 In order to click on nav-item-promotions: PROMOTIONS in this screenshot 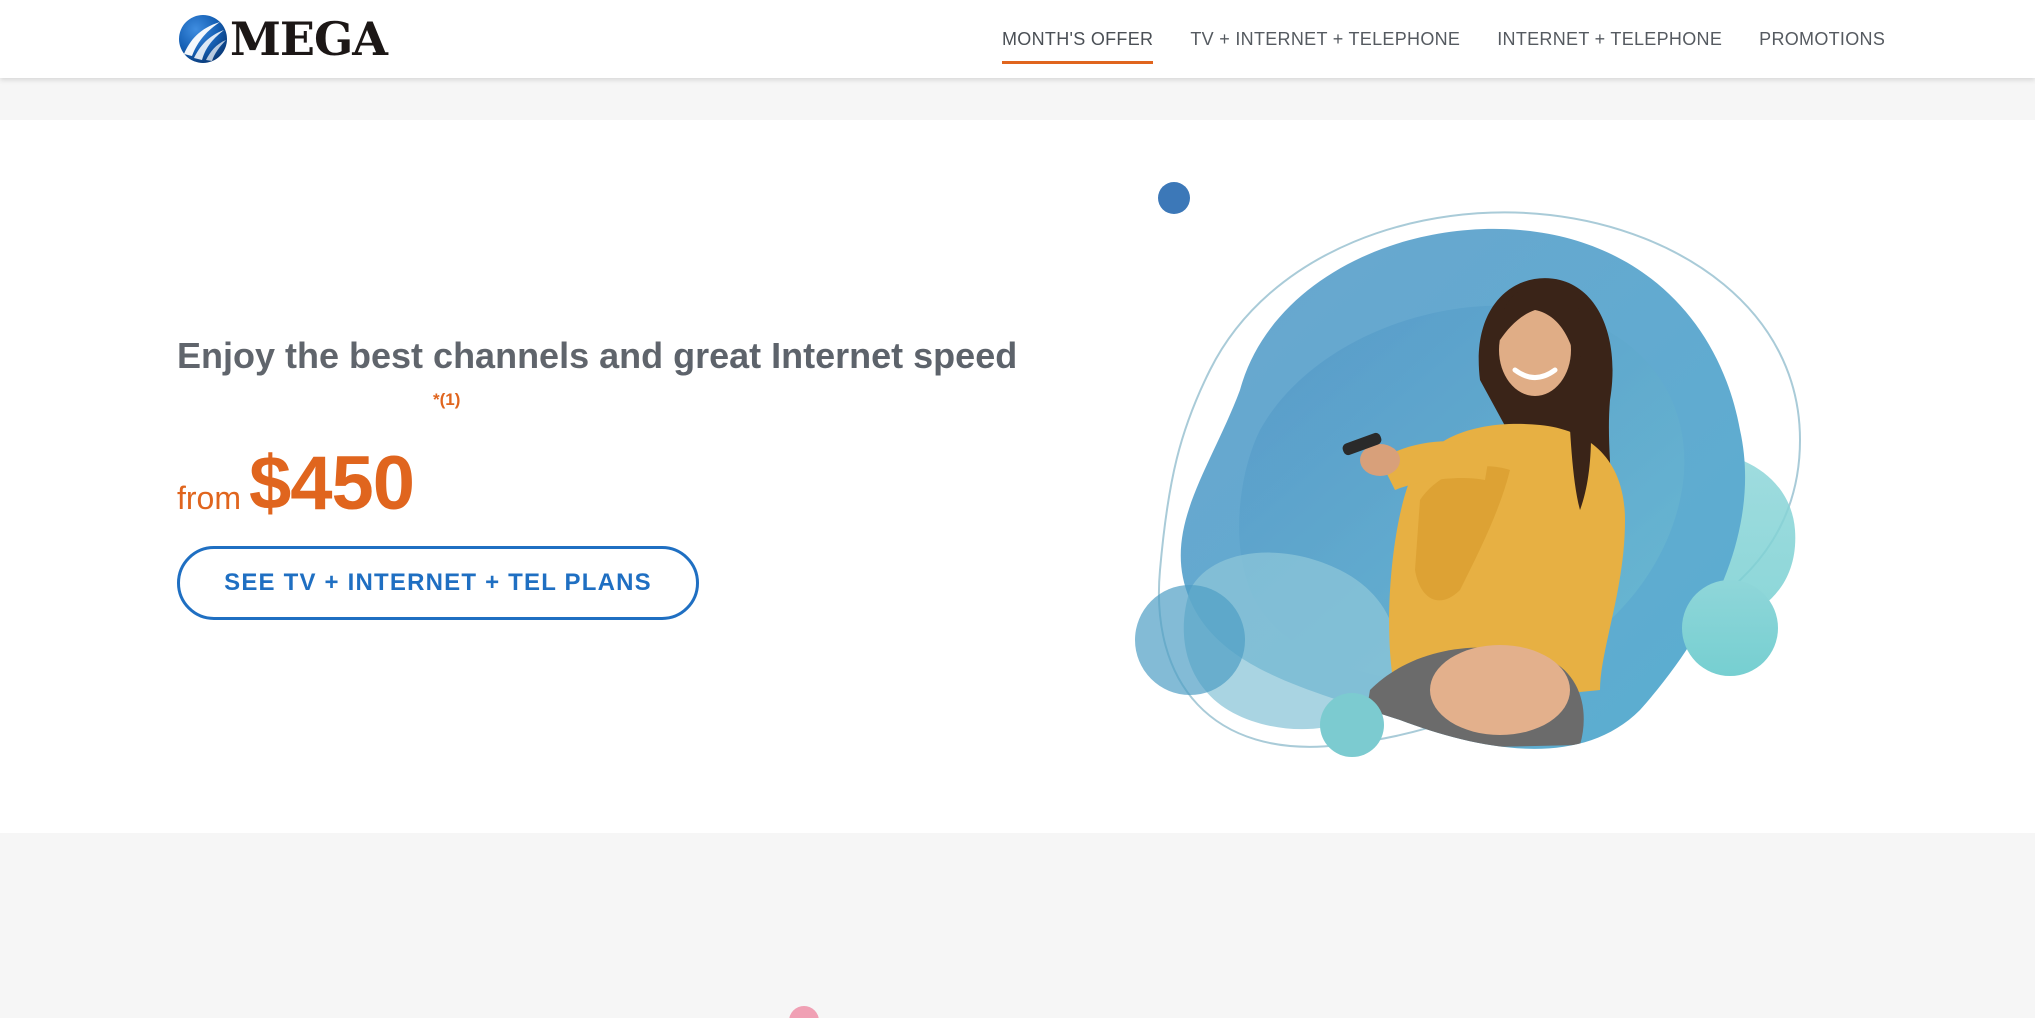, I will do `click(1822, 39)`.